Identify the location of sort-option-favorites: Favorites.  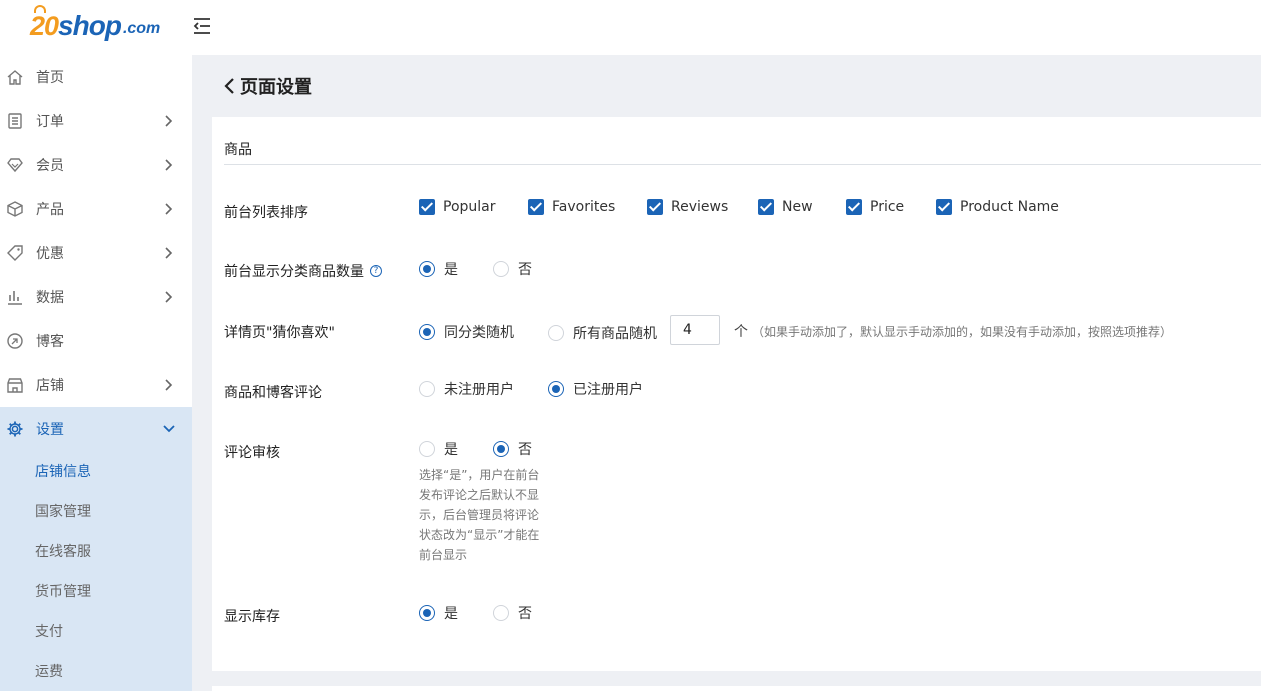
(571, 207).